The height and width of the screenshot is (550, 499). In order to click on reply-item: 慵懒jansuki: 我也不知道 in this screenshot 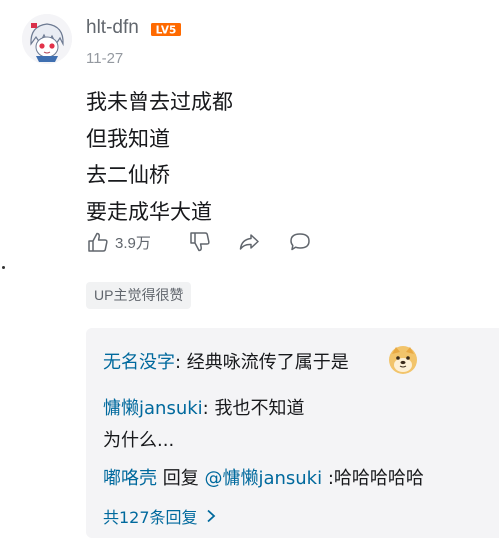, I will do `click(203, 407)`.